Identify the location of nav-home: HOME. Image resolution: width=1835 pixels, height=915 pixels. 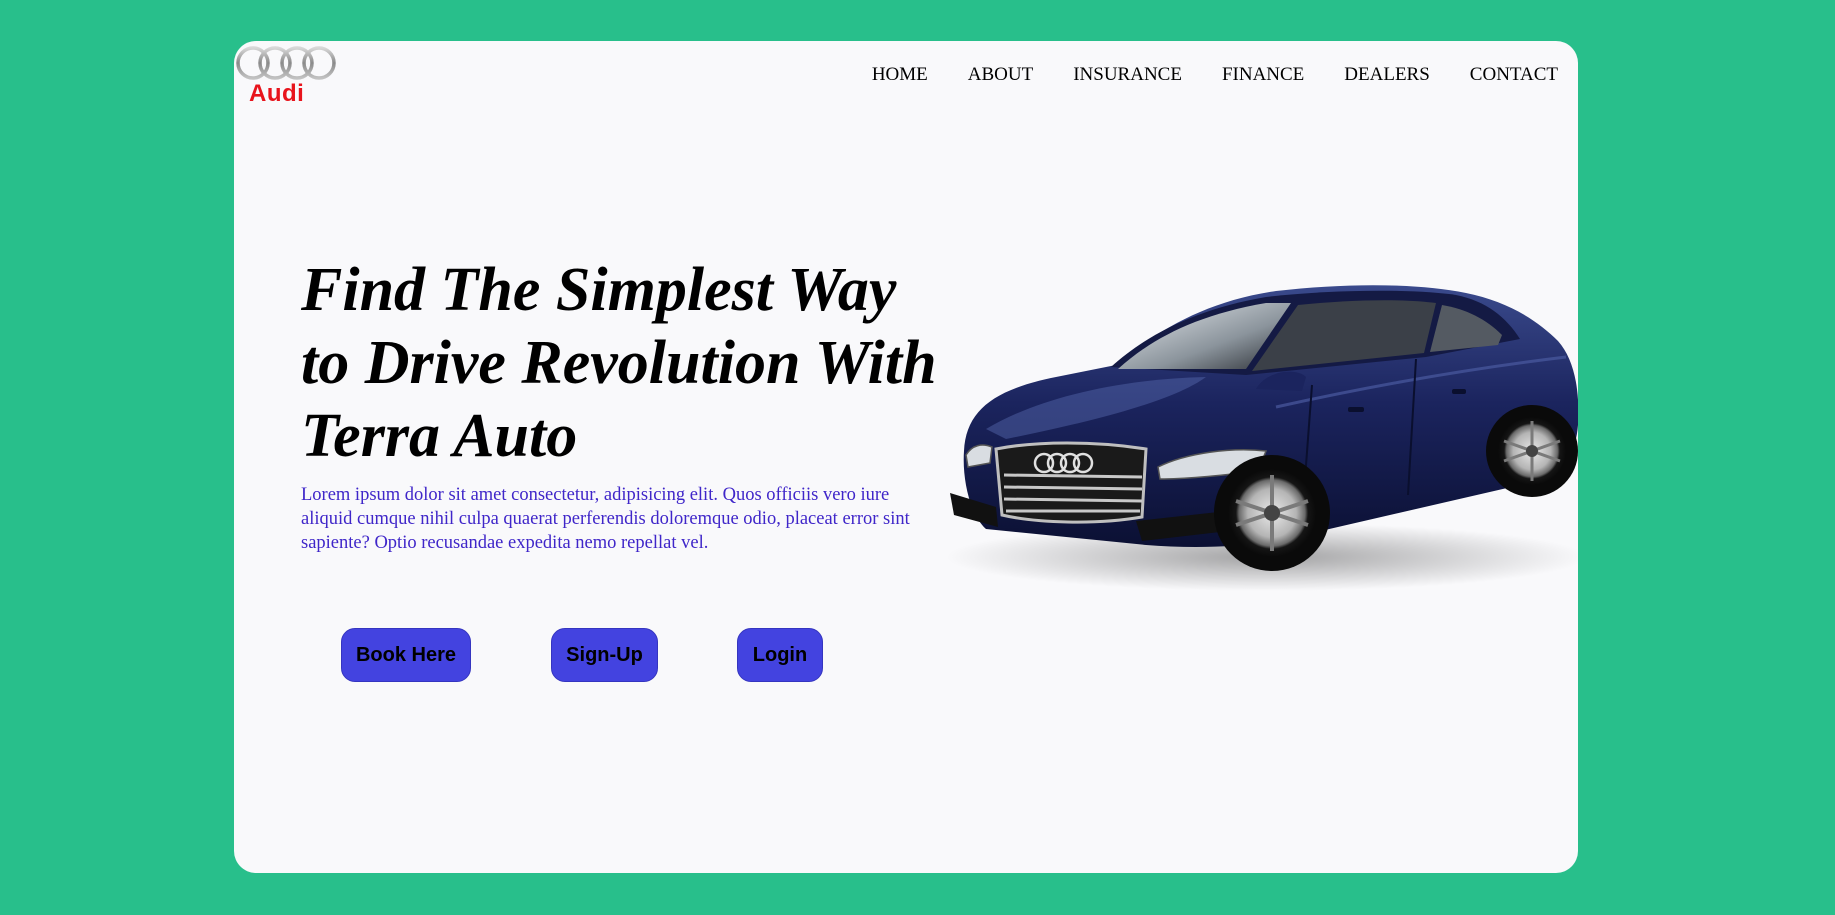
(900, 74).